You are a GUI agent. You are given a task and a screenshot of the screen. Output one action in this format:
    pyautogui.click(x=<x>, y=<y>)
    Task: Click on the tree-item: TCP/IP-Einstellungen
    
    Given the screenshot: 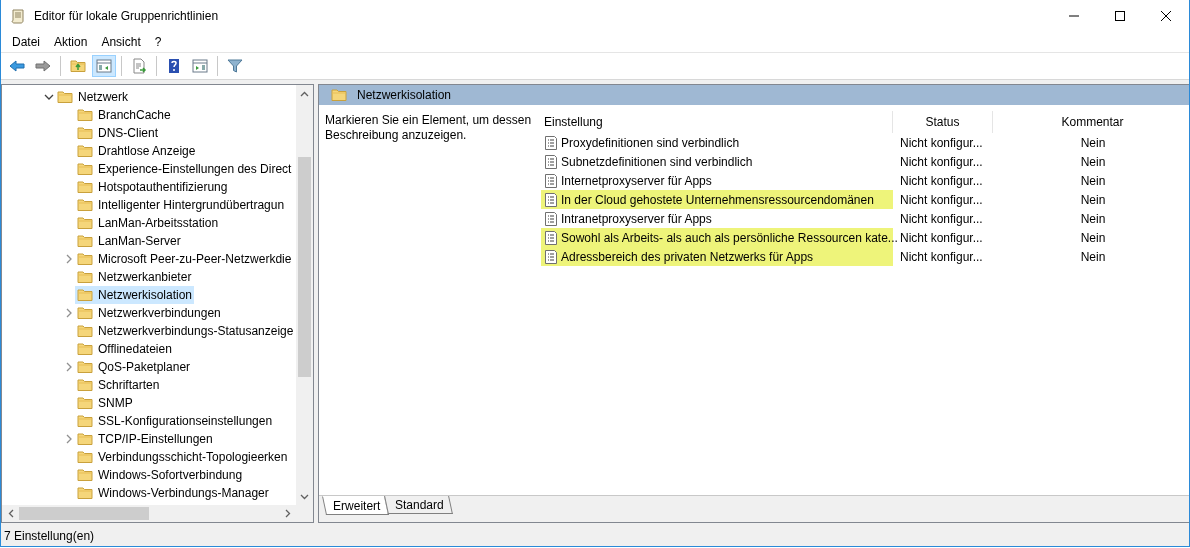 What is the action you would take?
    pyautogui.click(x=145, y=439)
    